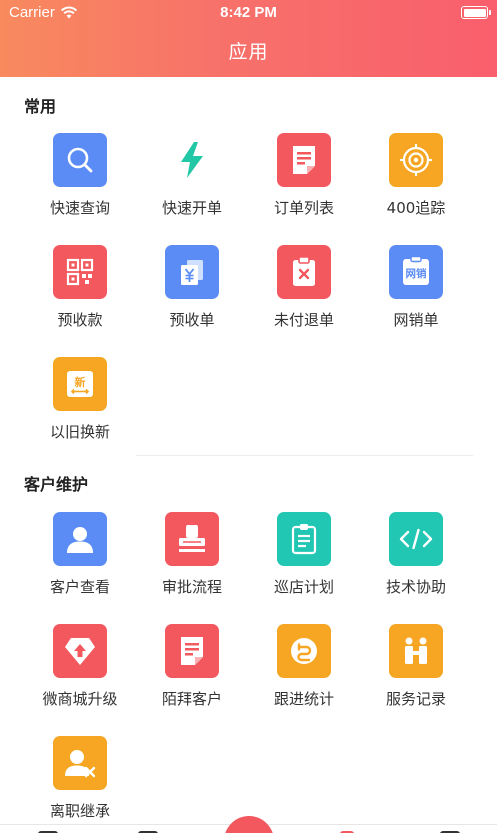  I want to click on app-label: 快速开单, so click(191, 208).